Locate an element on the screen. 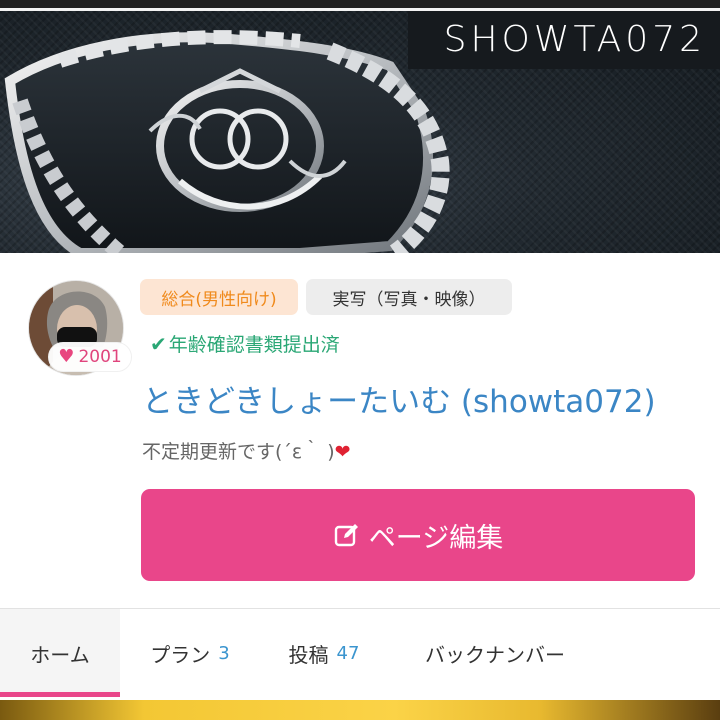  profile-description: 不定期更新です(´ε｀ )❤ is located at coordinates (246, 450).